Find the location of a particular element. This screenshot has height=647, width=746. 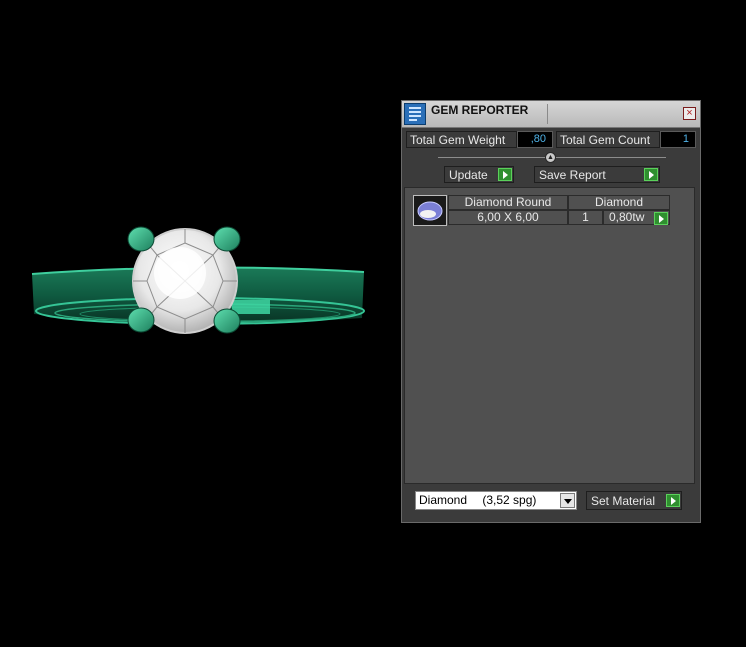

close-icon: × is located at coordinates (689, 113).